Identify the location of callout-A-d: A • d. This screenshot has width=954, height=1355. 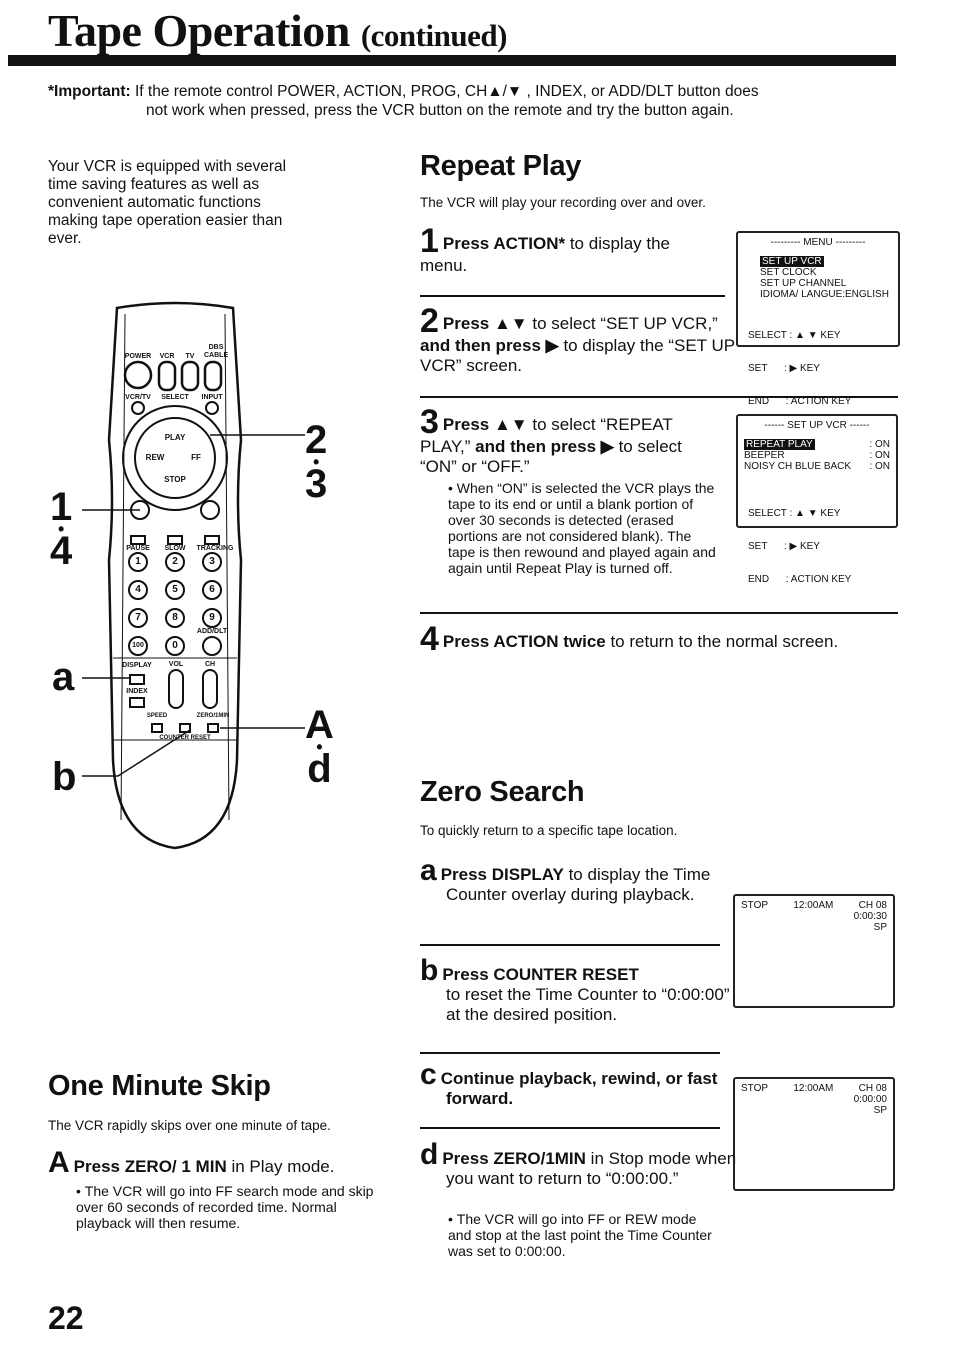
(319, 747).